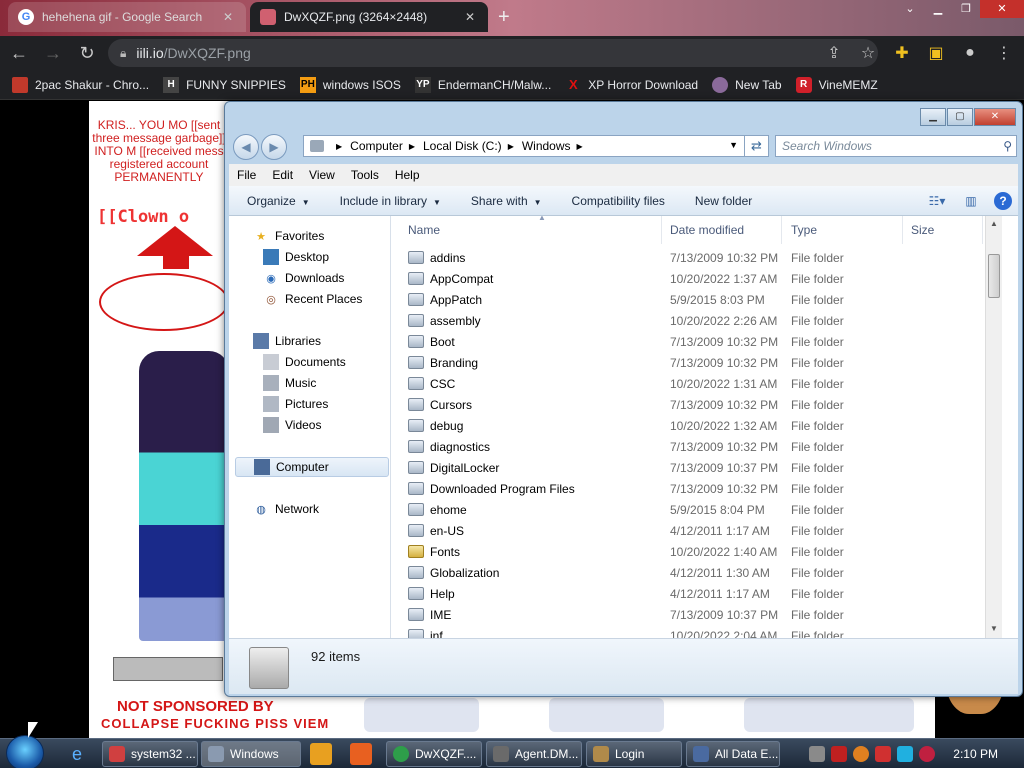  Describe the element at coordinates (836, 84) in the screenshot. I see `bookmark-vinememz: R VineMEMZ` at that location.